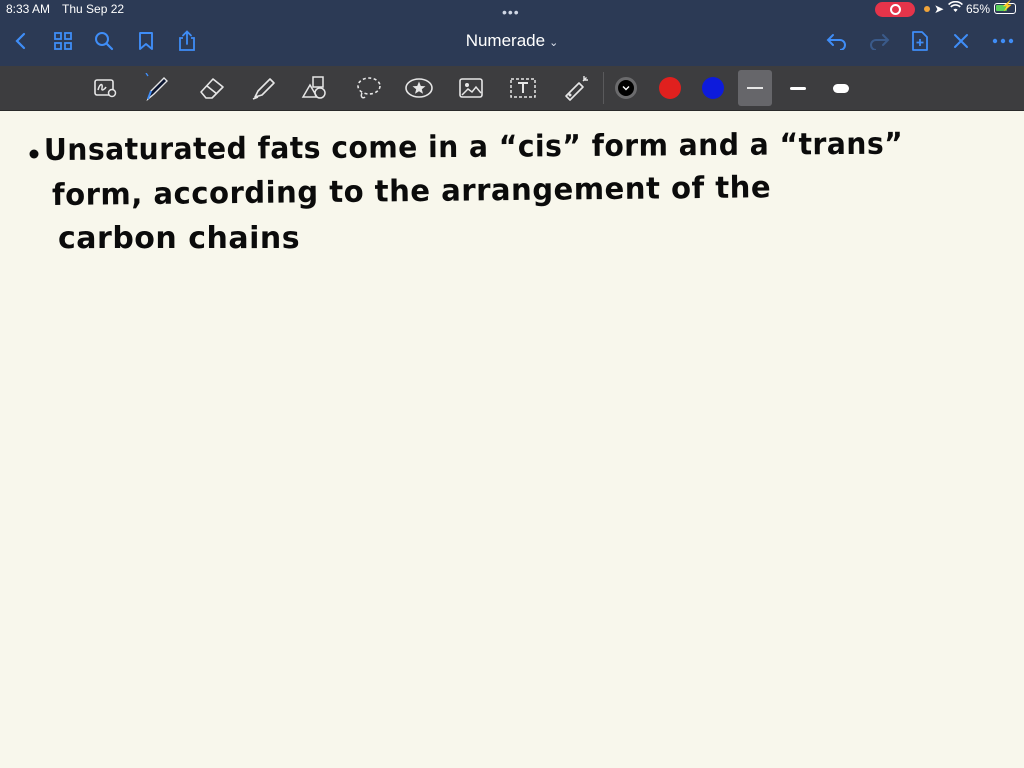  Describe the element at coordinates (798, 88) in the screenshot. I see `stroke-width-medium` at that location.